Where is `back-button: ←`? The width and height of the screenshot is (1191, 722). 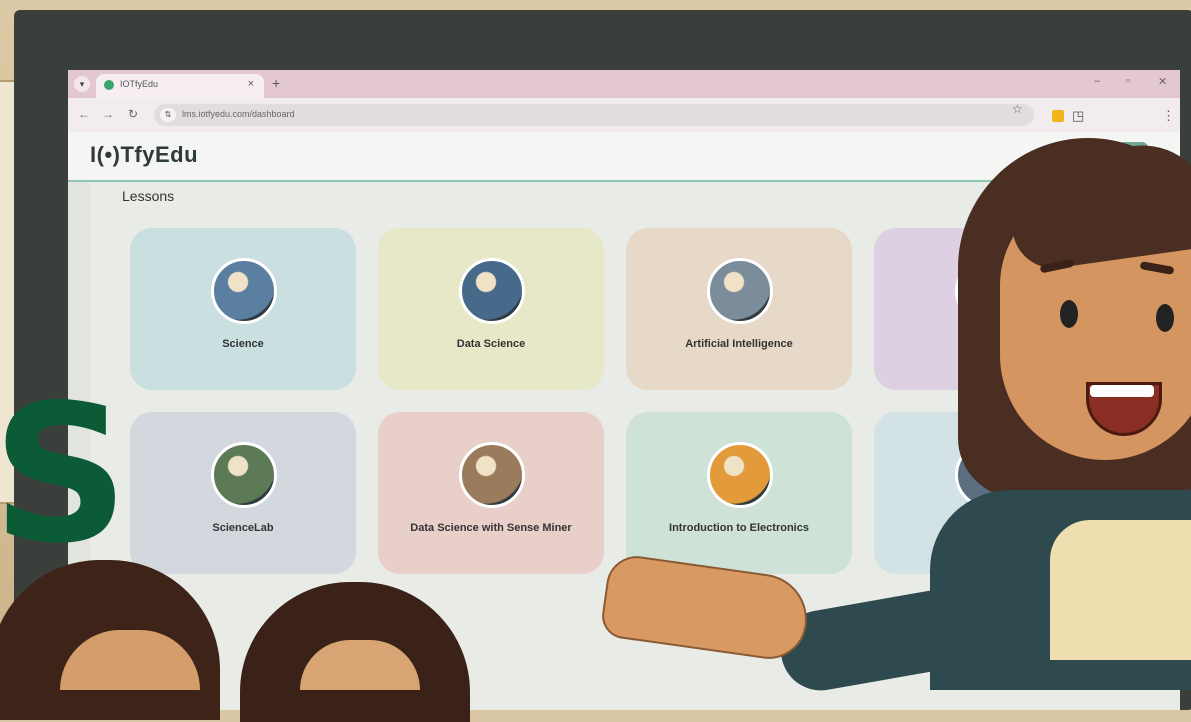
back-button: ← is located at coordinates (84, 114).